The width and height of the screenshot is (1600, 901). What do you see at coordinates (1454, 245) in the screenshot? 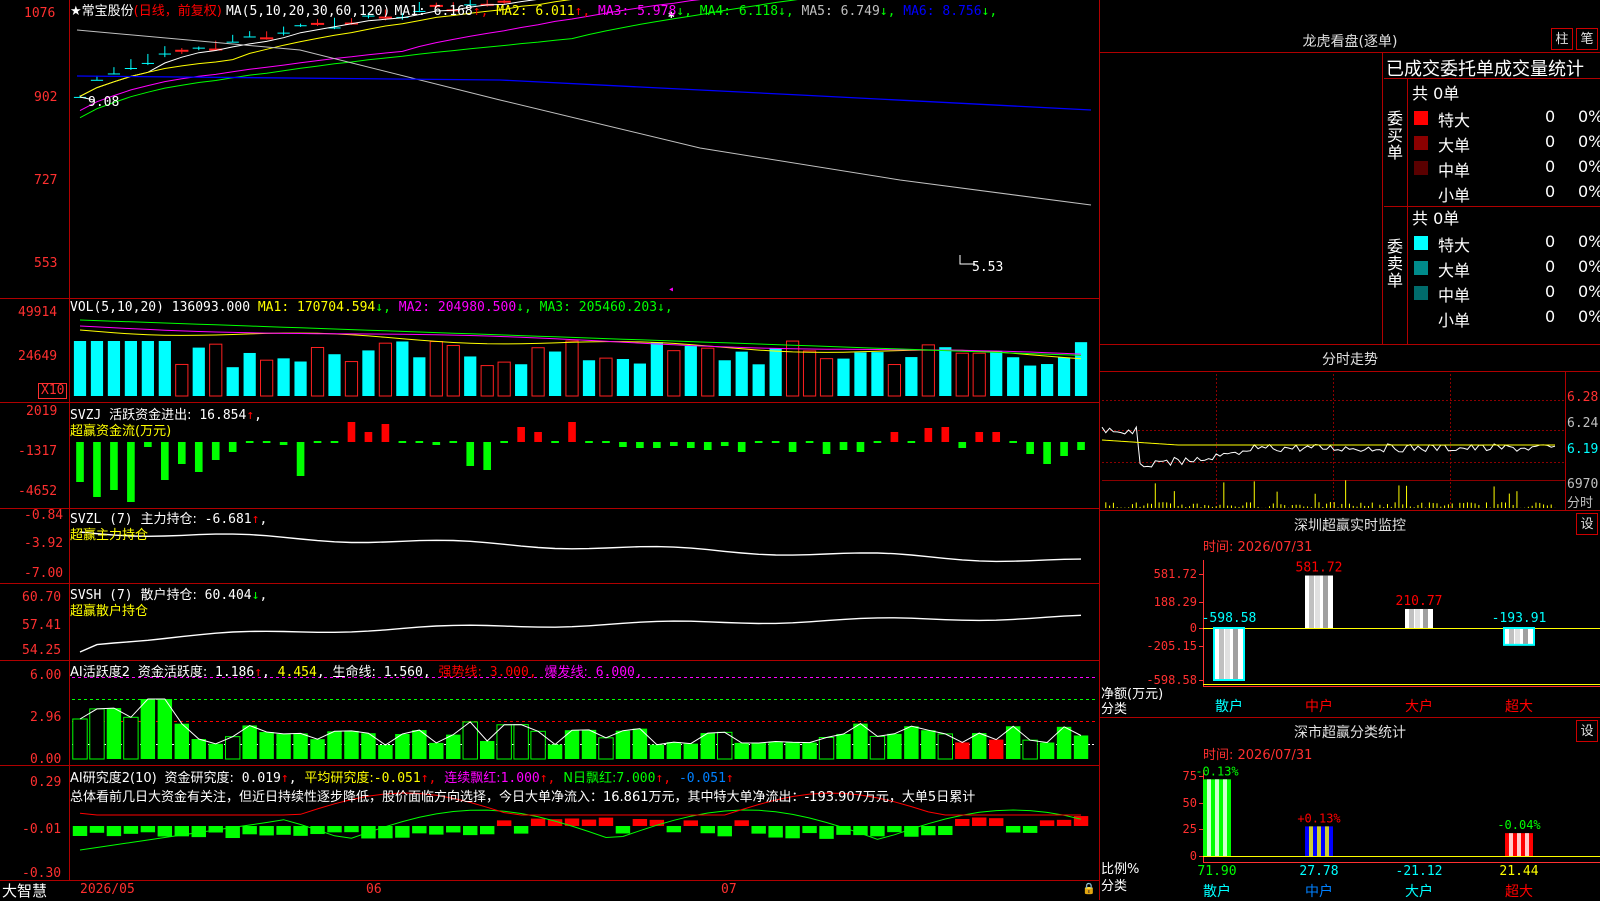
I see `sell-row-name: 特大` at bounding box center [1454, 245].